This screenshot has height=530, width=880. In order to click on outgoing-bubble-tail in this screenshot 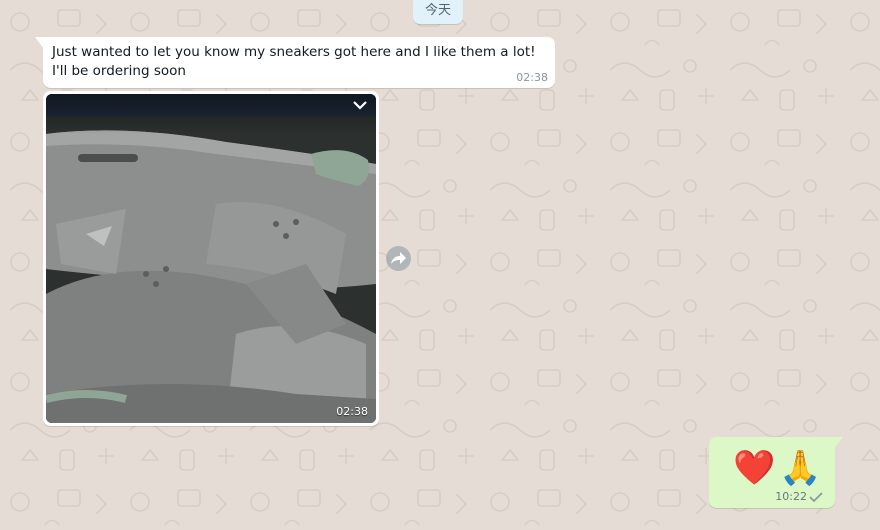, I will do `click(838, 443)`.